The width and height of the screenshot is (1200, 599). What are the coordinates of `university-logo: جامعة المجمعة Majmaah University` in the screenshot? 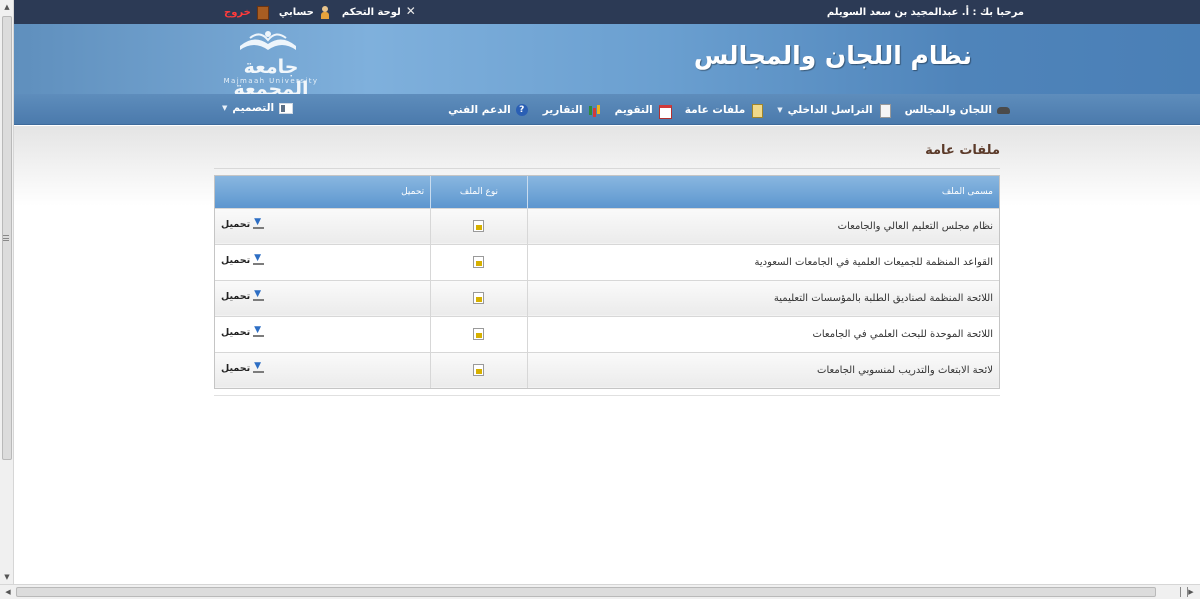 It's located at (271, 63).